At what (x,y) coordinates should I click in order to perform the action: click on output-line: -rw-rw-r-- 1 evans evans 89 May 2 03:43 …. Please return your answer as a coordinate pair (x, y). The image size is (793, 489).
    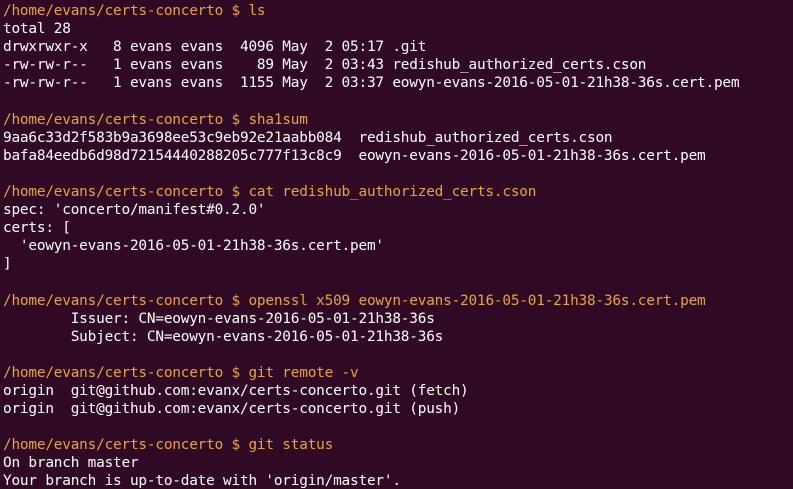
    Looking at the image, I should click on (325, 65).